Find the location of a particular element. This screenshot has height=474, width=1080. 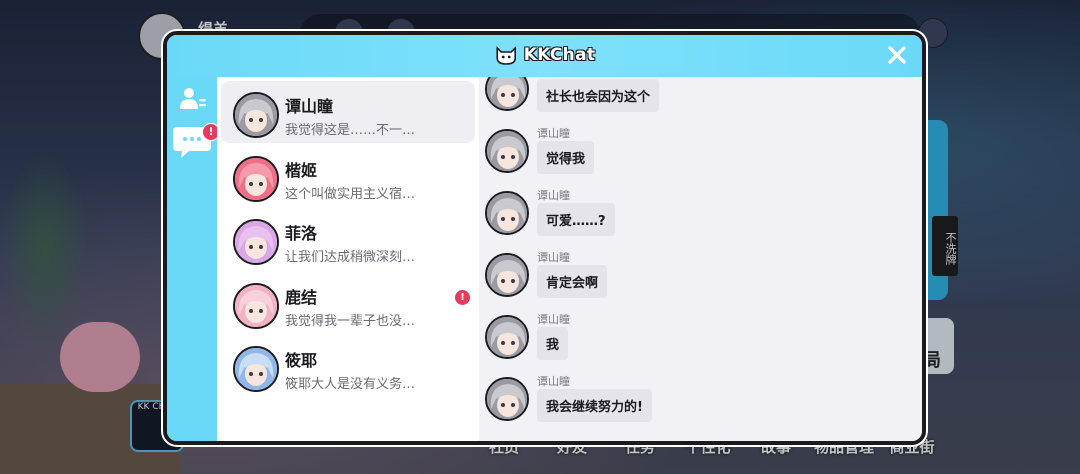

message-bubble: 我会继续努力的! is located at coordinates (594, 405).